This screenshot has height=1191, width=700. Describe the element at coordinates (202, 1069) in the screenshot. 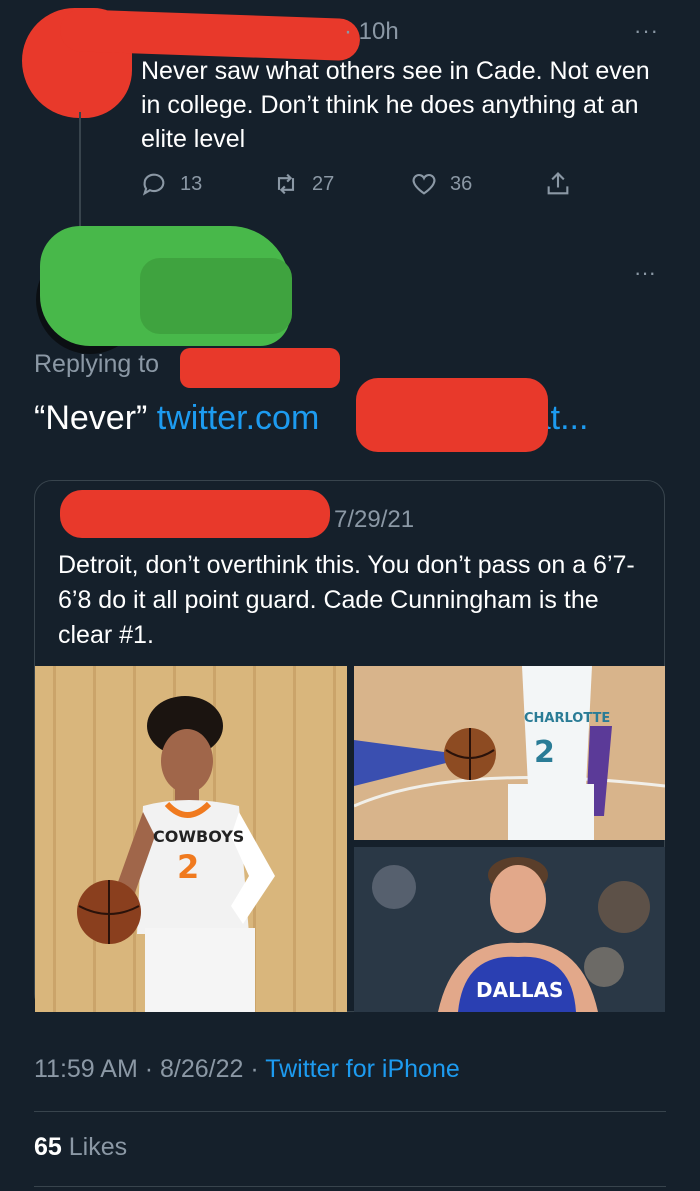

I see `tweet-date: 8/26/22` at that location.